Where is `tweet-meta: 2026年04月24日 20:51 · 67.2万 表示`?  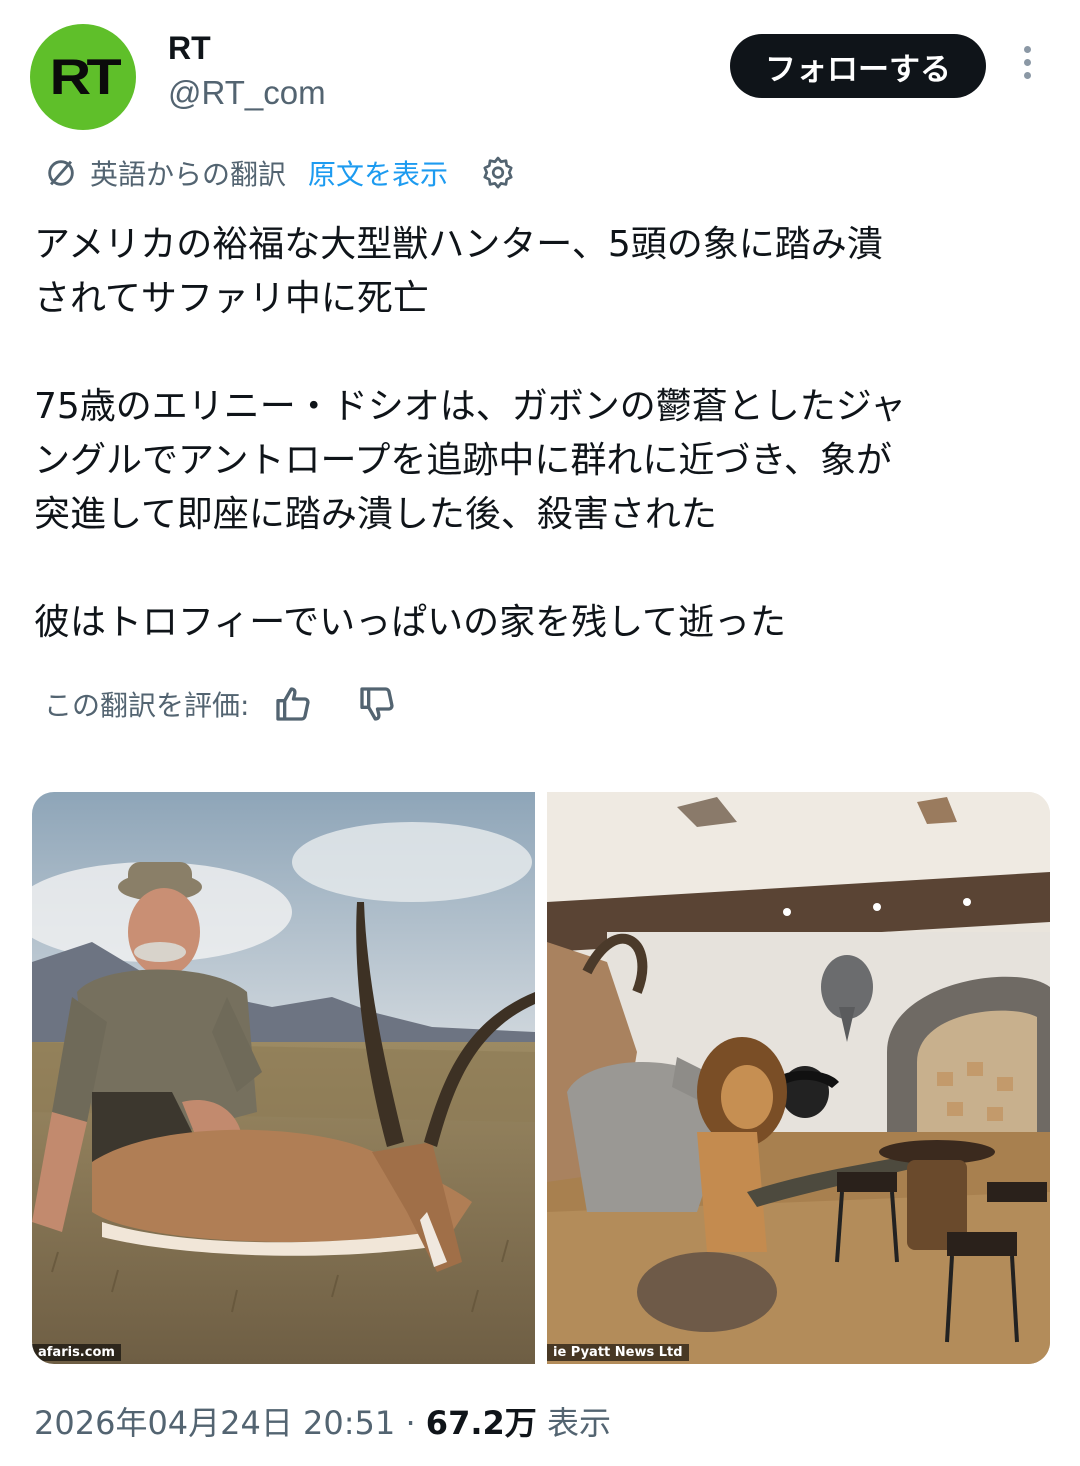
tweet-meta: 2026年04月24日 20:51 · 67.2万 表示 is located at coordinates (322, 1421).